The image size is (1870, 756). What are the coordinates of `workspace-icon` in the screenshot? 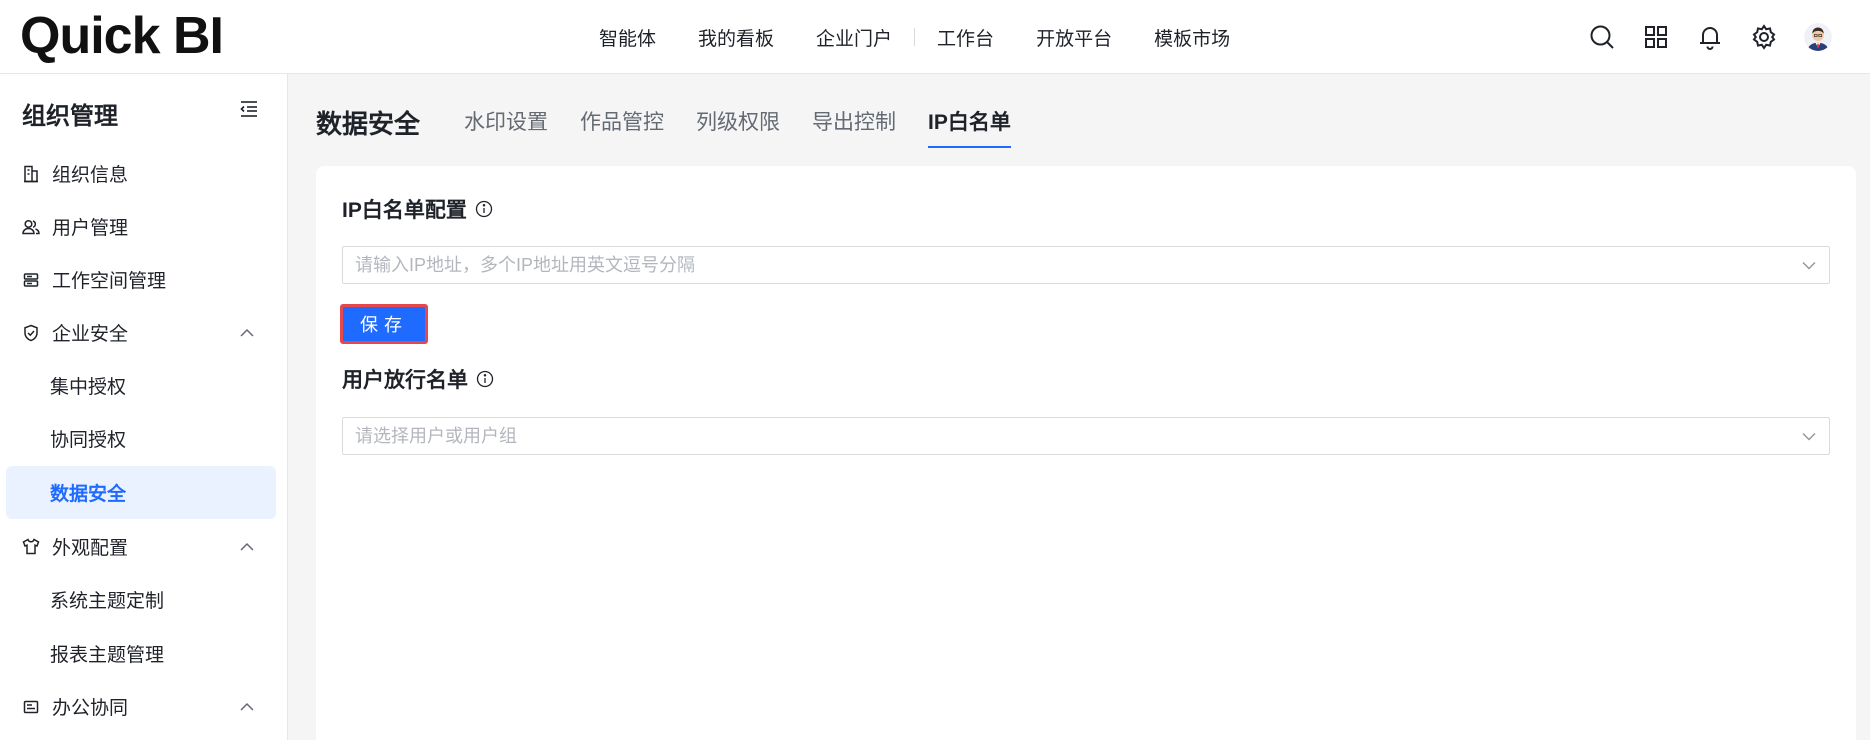 It's located at (31, 280).